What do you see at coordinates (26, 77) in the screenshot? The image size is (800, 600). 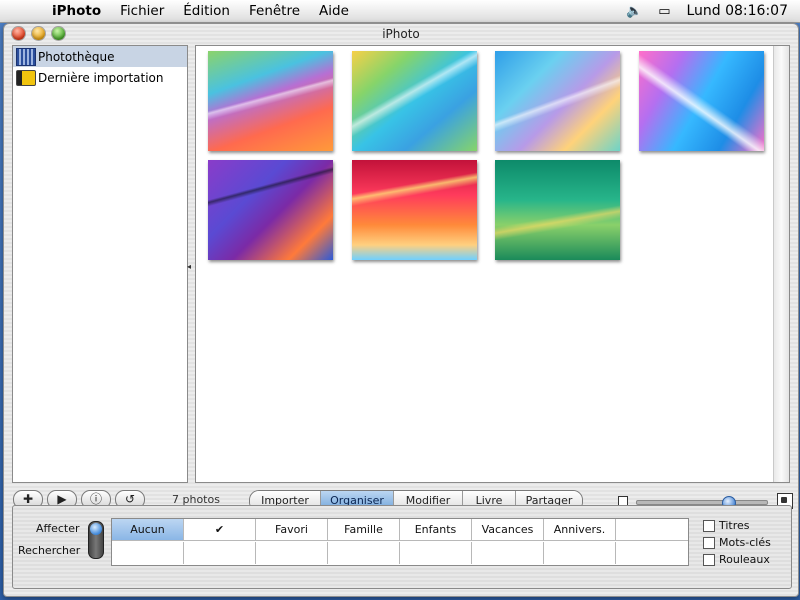 I see `film-roll-icon` at bounding box center [26, 77].